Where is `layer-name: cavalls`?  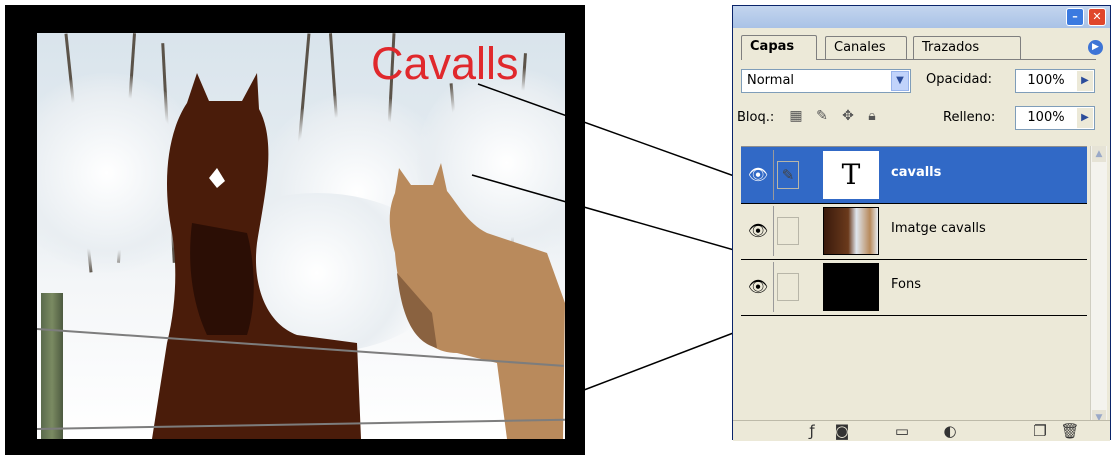
layer-name: cavalls is located at coordinates (916, 172).